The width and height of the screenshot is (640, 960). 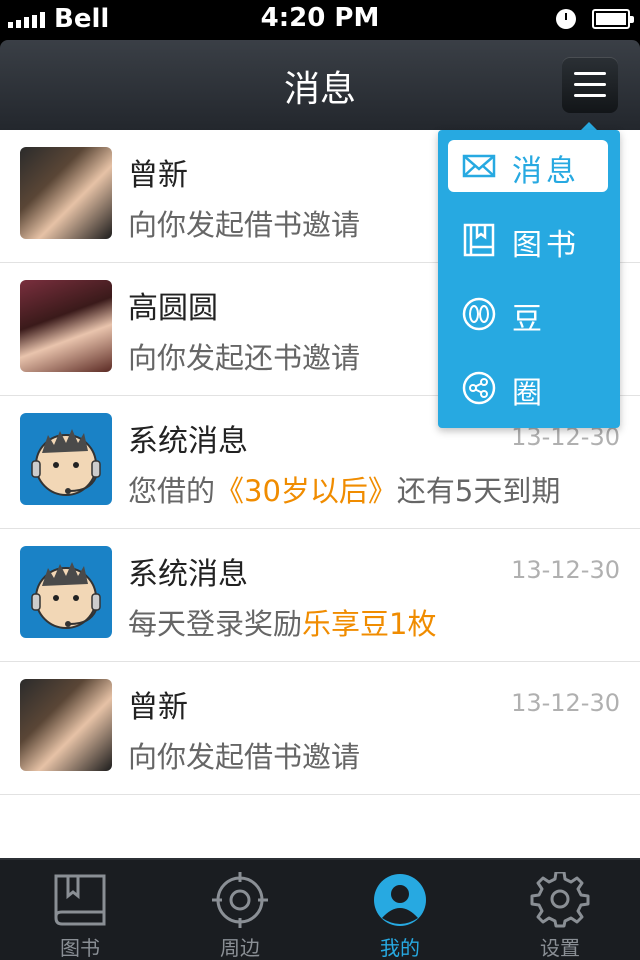 What do you see at coordinates (529, 393) in the screenshot?
I see `dropdown-label: 圈` at bounding box center [529, 393].